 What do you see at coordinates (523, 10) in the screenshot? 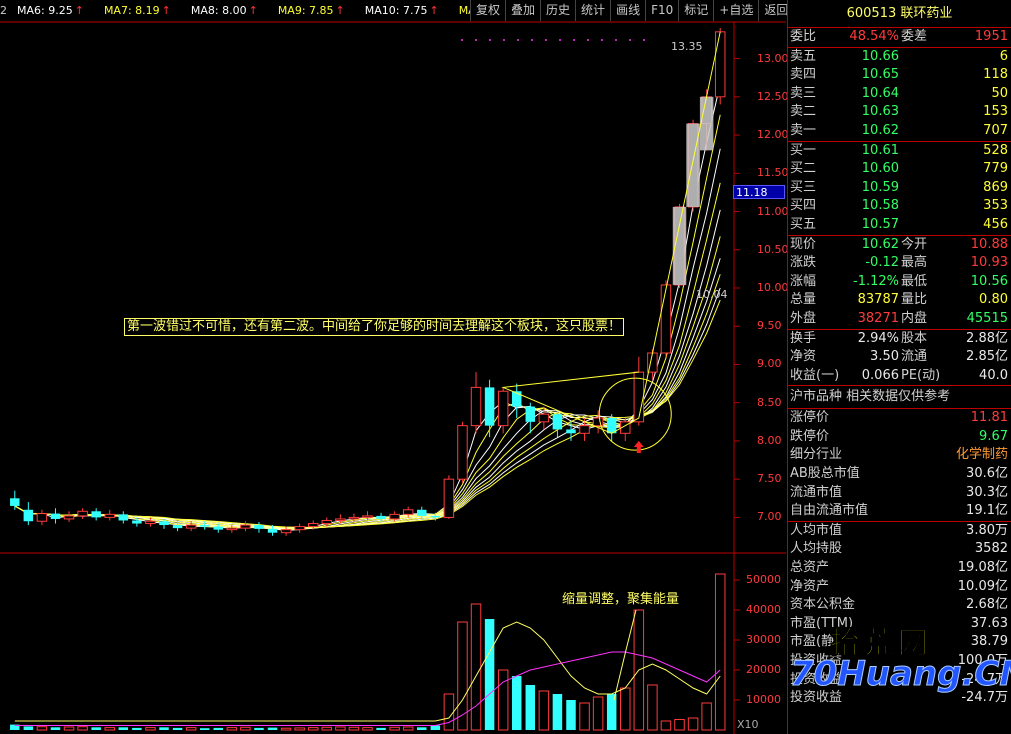
I see `toolbar-button-1: 叠加` at bounding box center [523, 10].